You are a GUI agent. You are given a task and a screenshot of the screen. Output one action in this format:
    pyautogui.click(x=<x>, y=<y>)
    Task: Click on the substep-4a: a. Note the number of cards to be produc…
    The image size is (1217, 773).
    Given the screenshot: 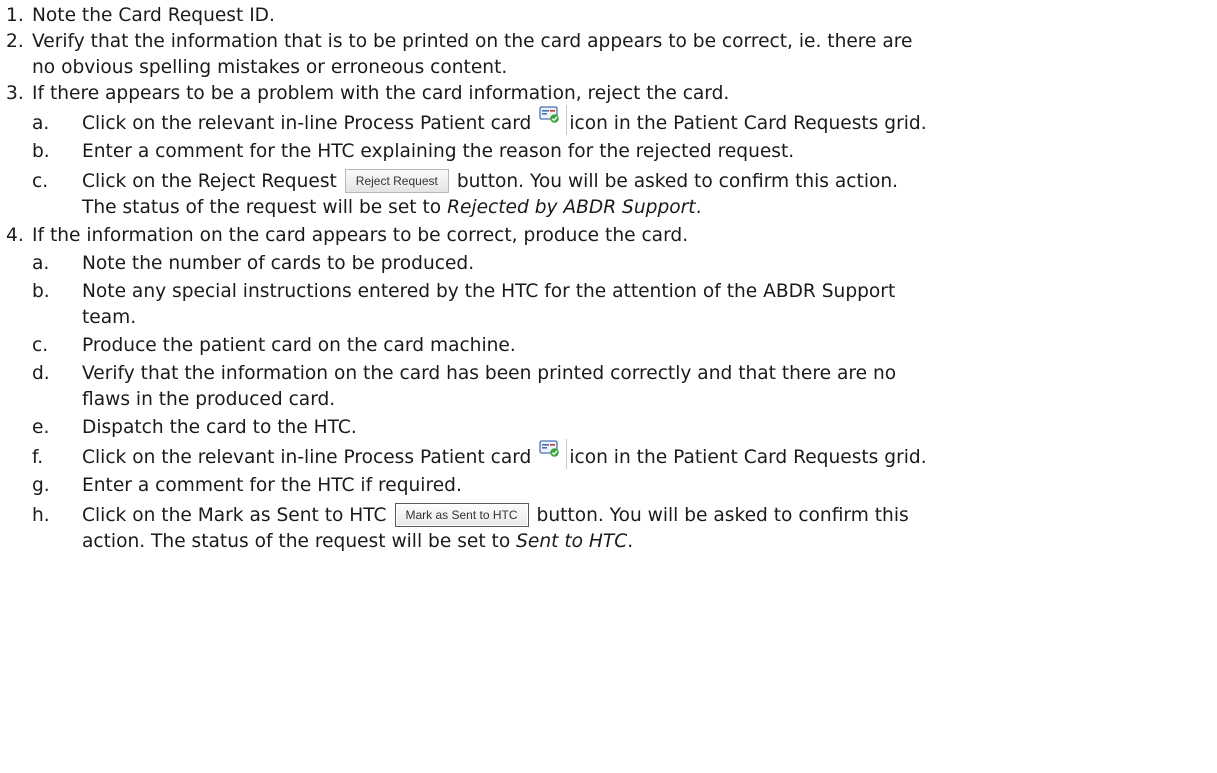 What is the action you would take?
    pyautogui.click(x=253, y=264)
    